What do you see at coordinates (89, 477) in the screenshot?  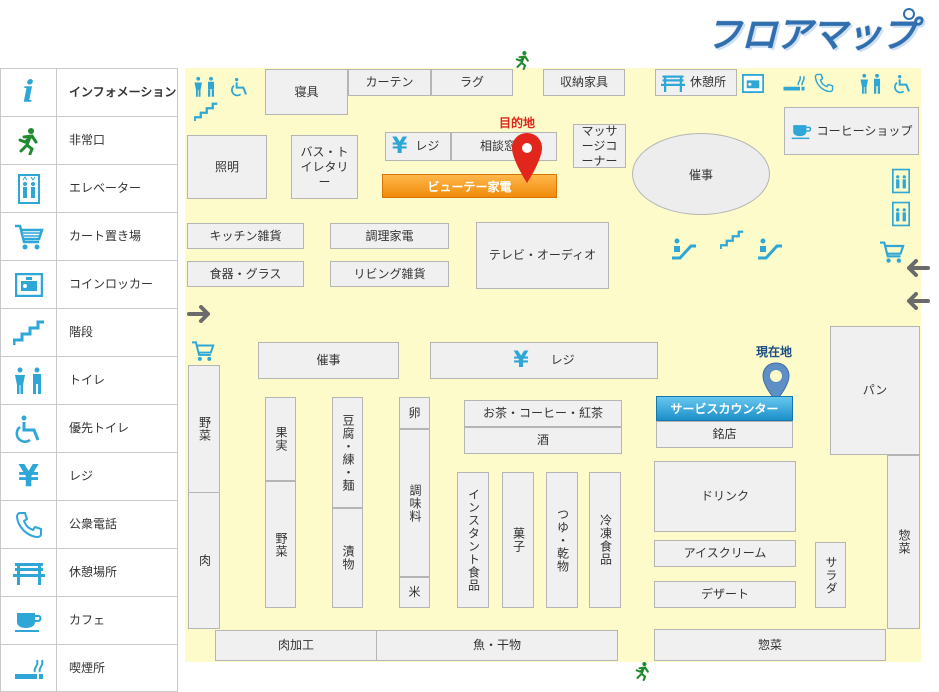 I see `legend-item-register: ¥ レジ` at bounding box center [89, 477].